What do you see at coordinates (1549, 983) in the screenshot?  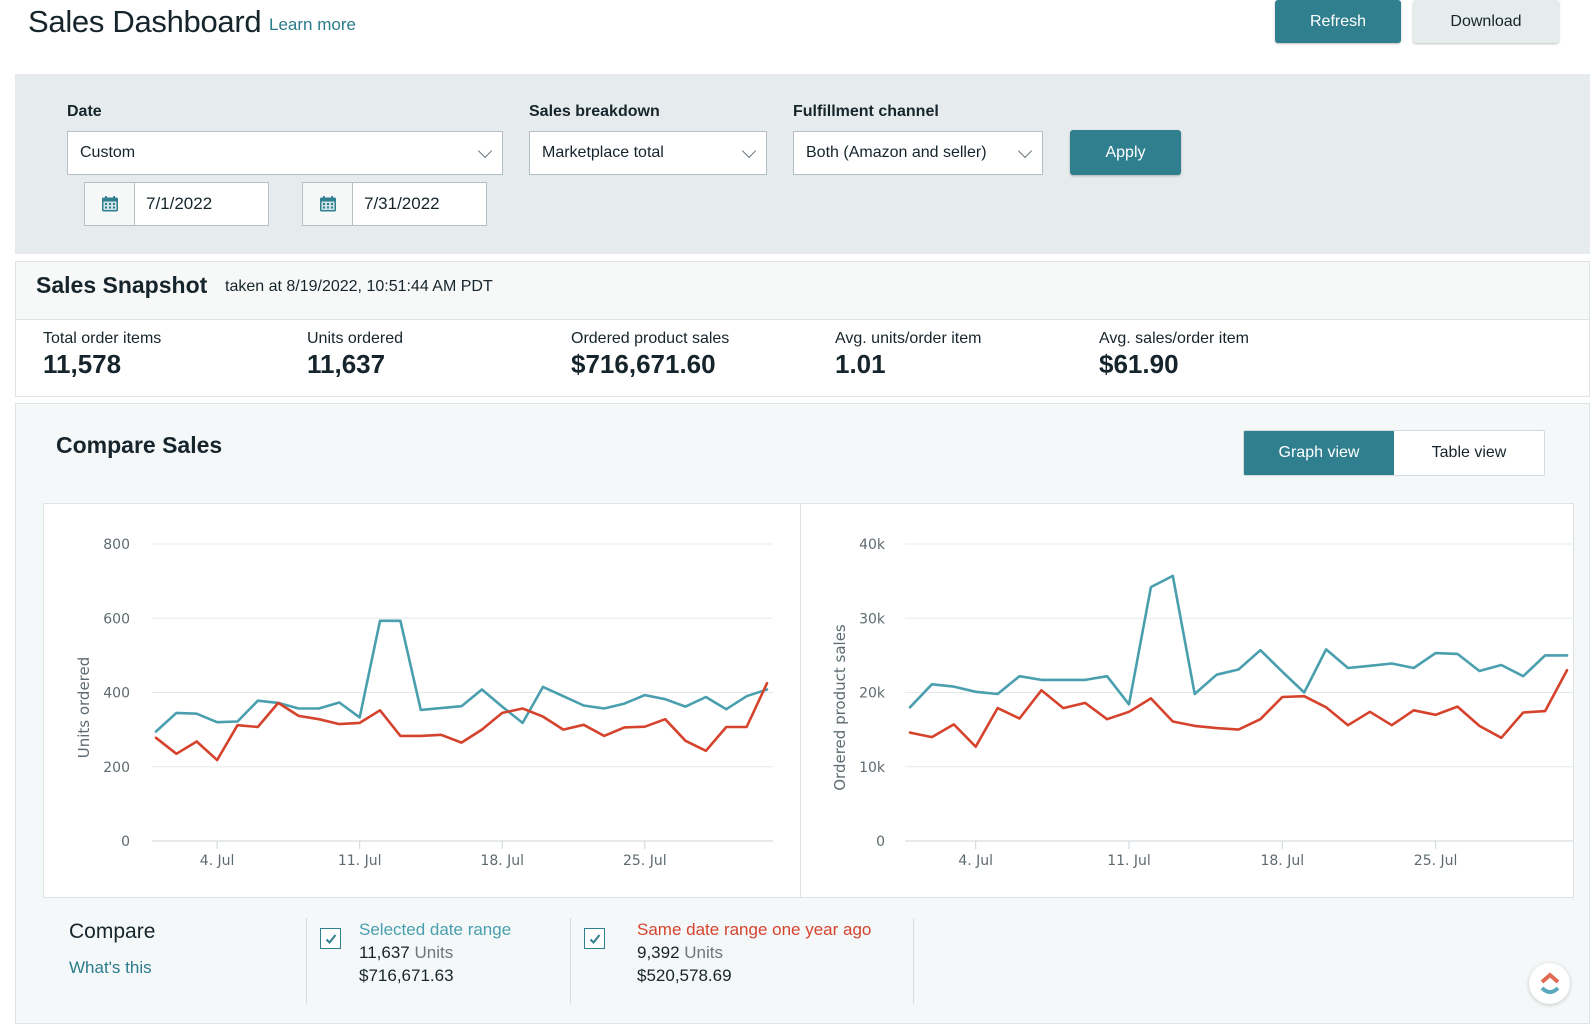 I see `helper-widget-button` at bounding box center [1549, 983].